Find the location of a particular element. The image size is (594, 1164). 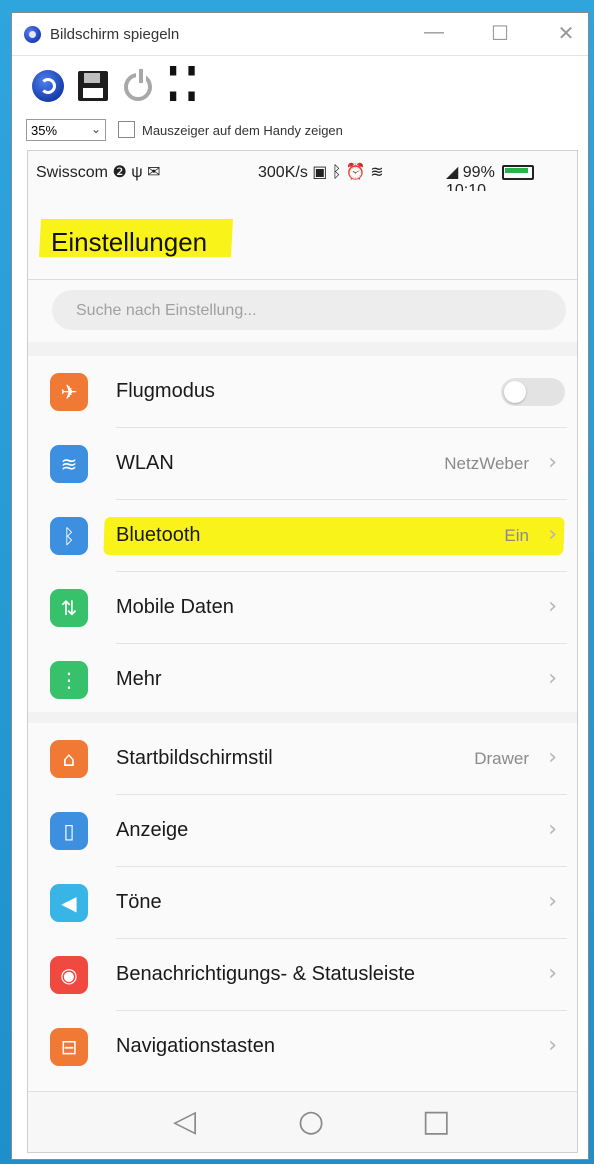

settings-item-mobile-daten: ⇅ Mobile Daten › is located at coordinates (302, 608).